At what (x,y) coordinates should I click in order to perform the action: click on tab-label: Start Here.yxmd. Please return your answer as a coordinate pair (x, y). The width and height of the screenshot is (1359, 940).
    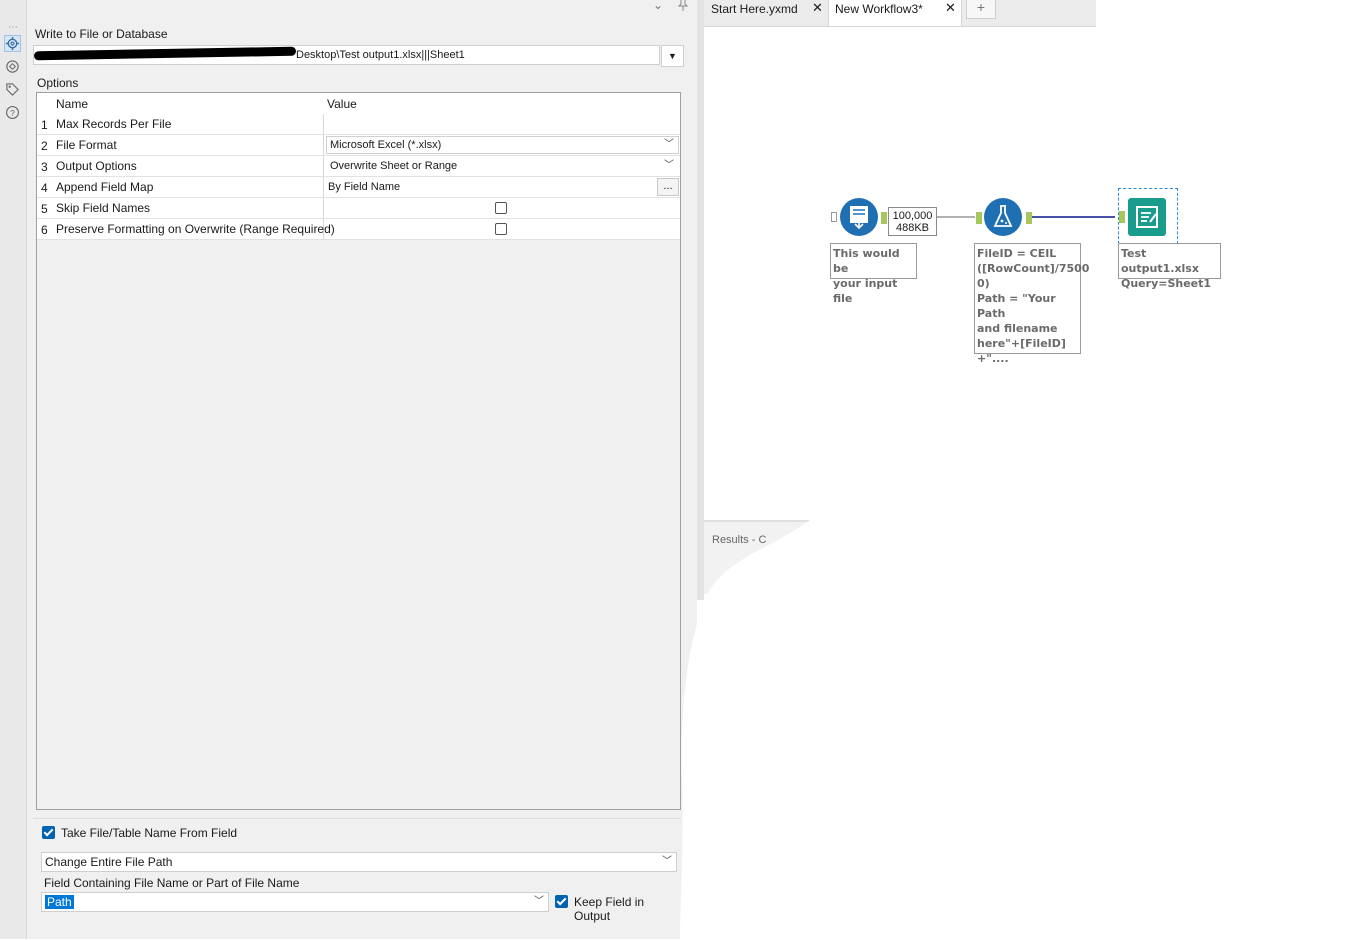
    Looking at the image, I should click on (754, 9).